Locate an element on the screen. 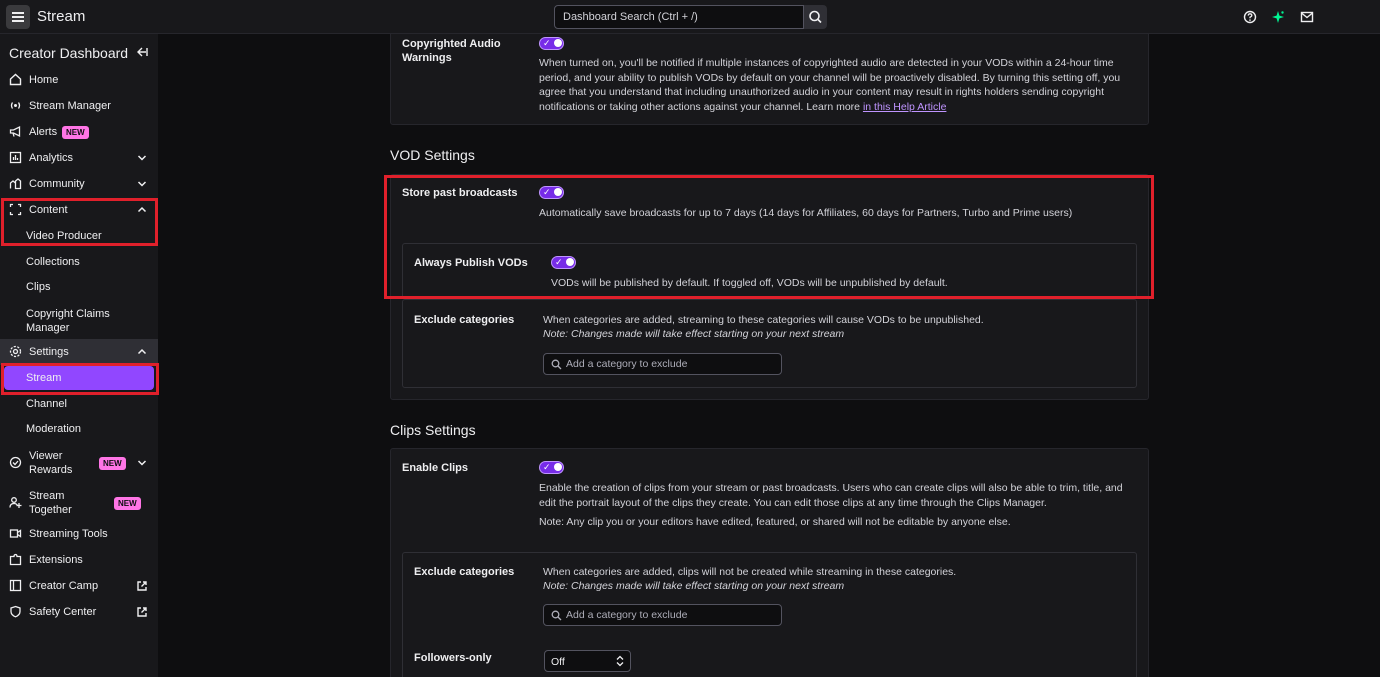  sidebar-item-label: Analytics is located at coordinates (51, 158).